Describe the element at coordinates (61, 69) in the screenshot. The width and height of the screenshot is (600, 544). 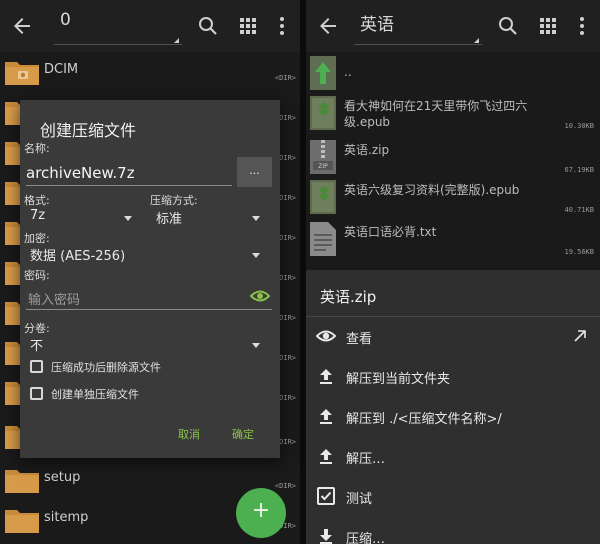
I see `folder-name: DCIM` at that location.